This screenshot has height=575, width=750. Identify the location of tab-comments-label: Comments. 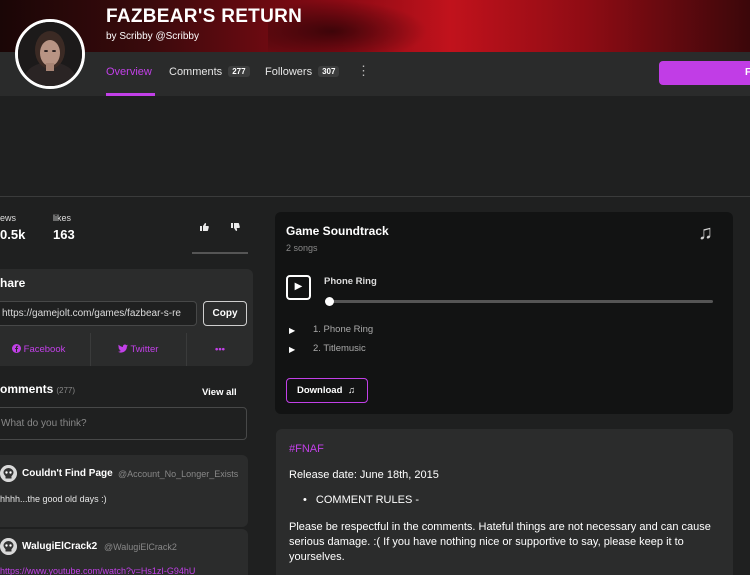
(196, 72).